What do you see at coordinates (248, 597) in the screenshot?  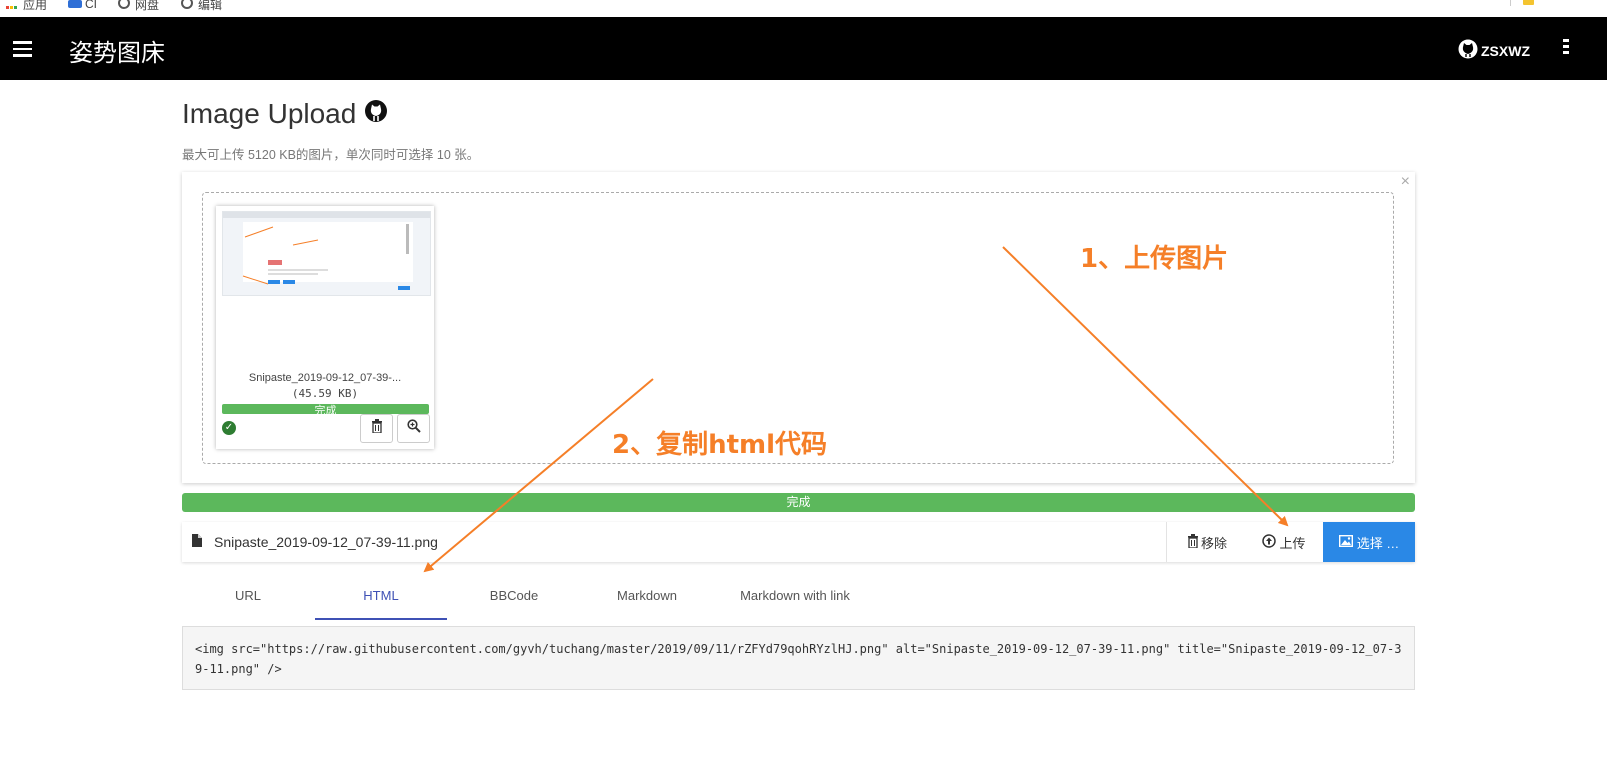 I see `tab-url: URL` at bounding box center [248, 597].